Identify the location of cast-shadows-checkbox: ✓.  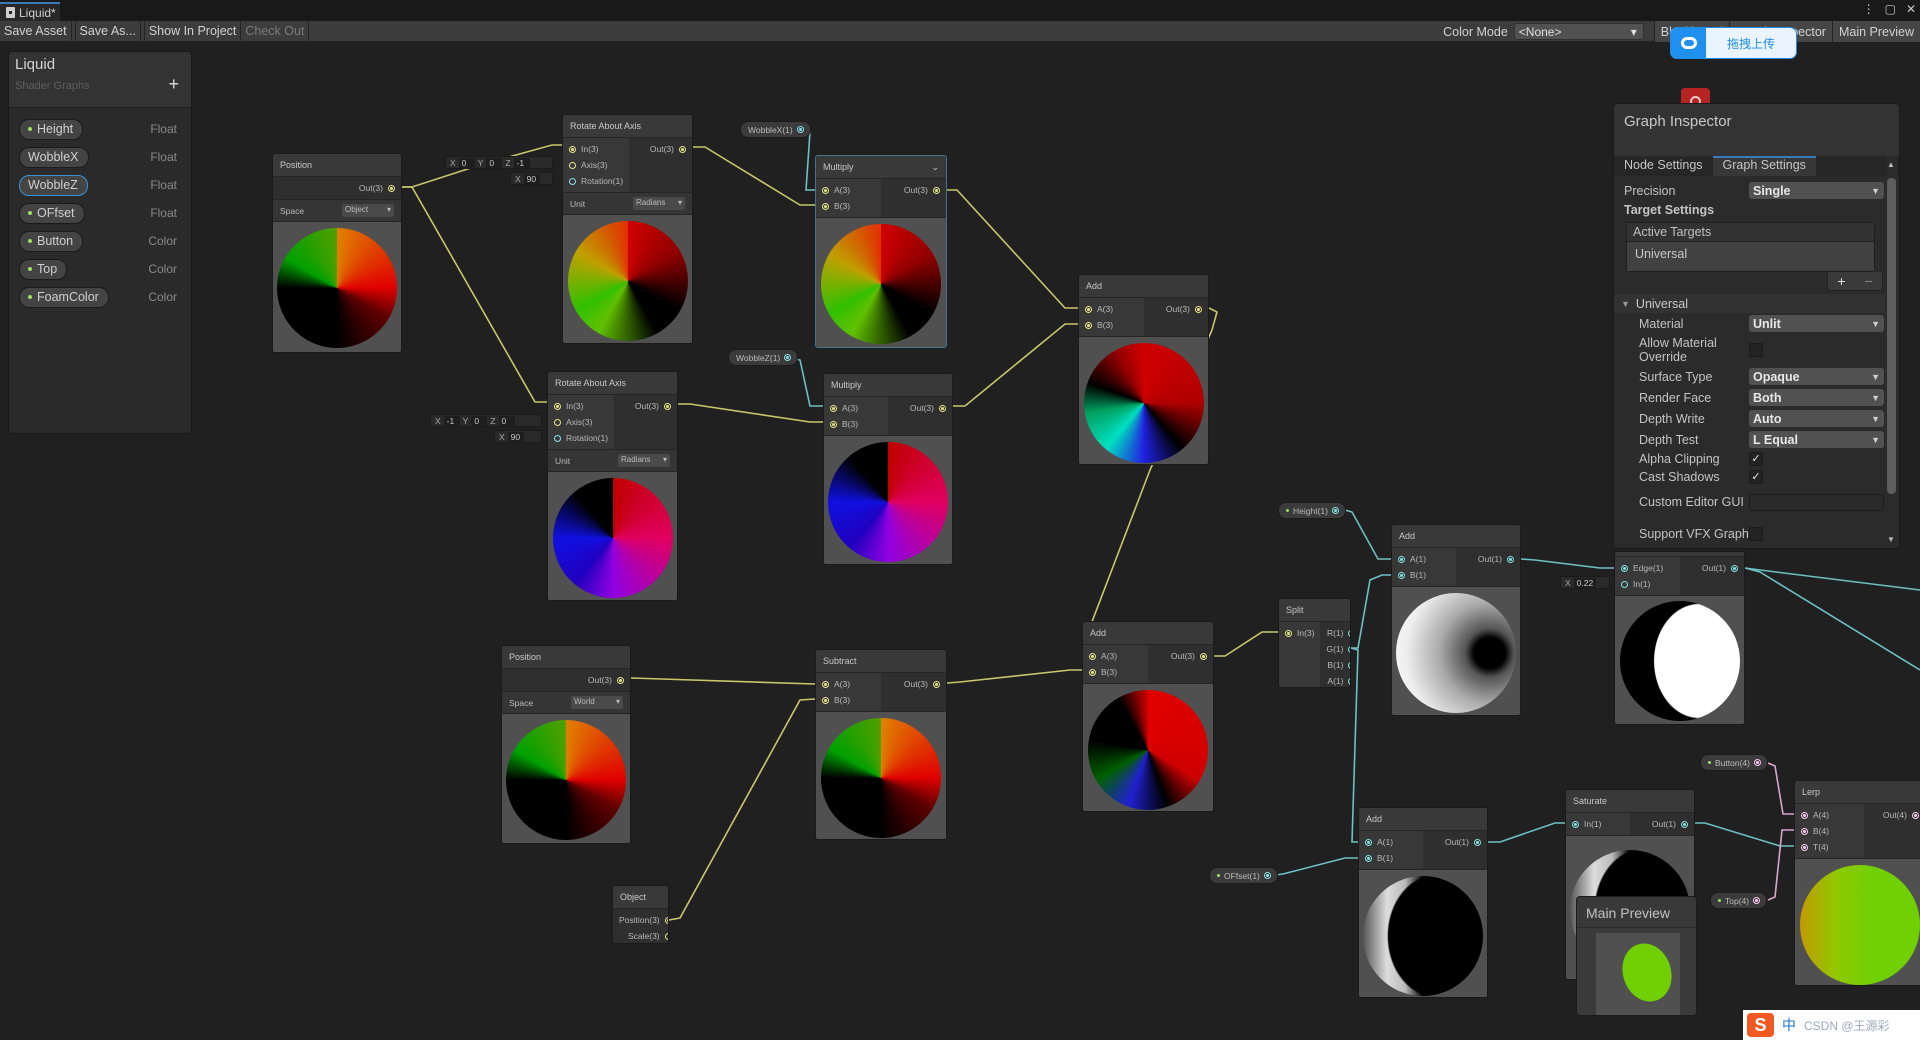
(1756, 477).